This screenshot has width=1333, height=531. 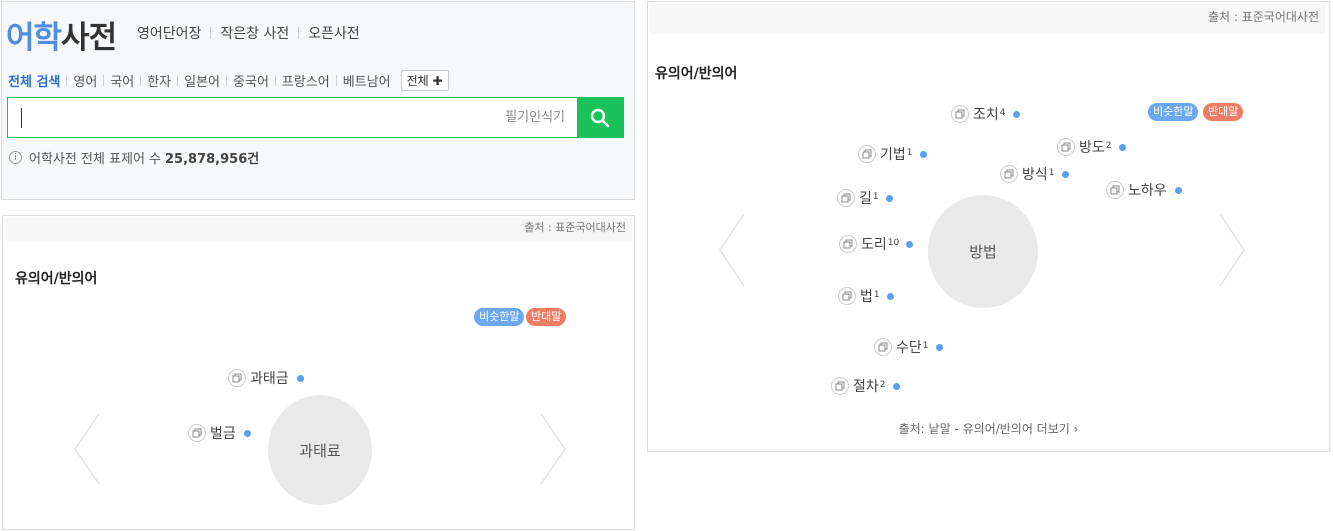 I want to click on synonym-word: 노하우, so click(x=1144, y=190).